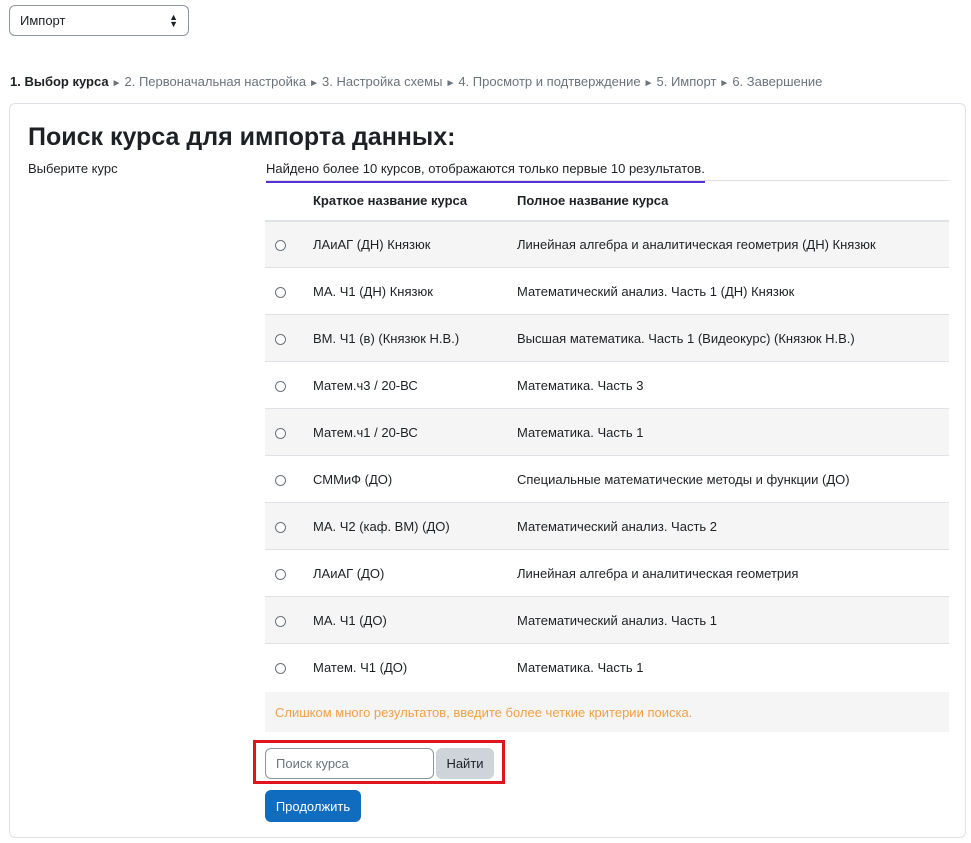 The image size is (971, 843). What do you see at coordinates (415, 338) in the screenshot?
I see `row-short-name: ВМ. Ч1 (в) (Князюк Н.В.)` at bounding box center [415, 338].